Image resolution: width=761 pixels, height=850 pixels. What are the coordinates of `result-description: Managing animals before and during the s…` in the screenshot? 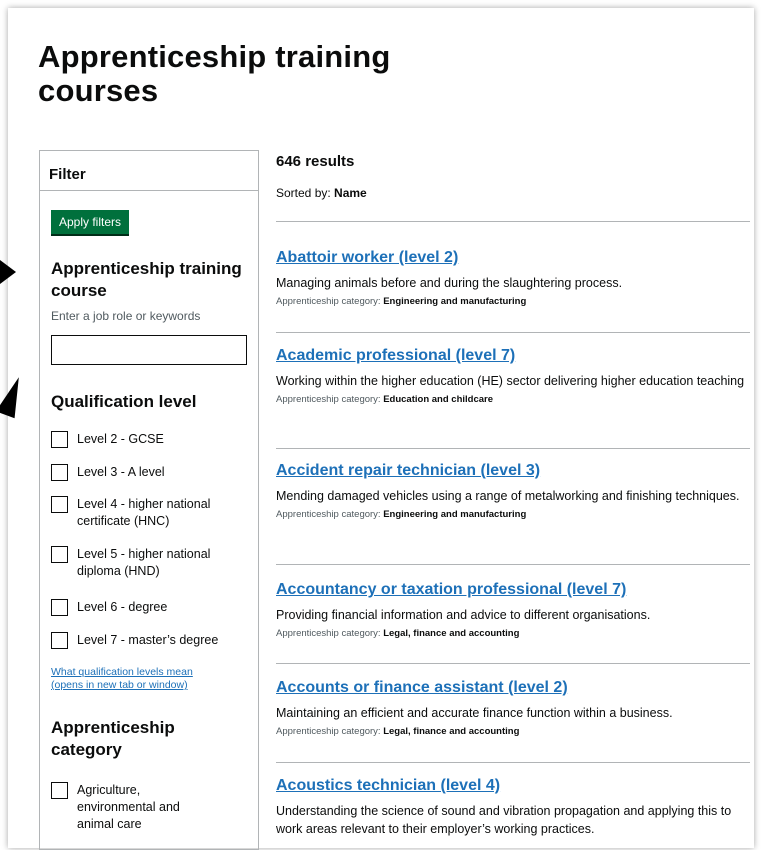 It's located at (449, 283).